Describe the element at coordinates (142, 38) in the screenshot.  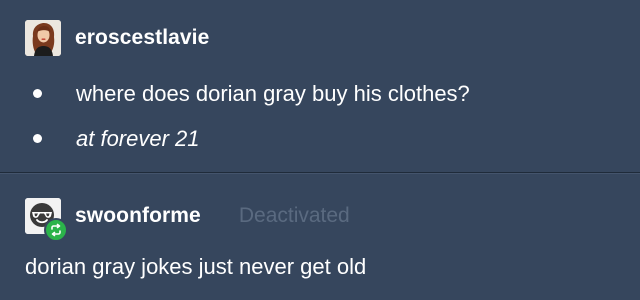
I see `username-eroscestlavie: eroscestlavie` at that location.